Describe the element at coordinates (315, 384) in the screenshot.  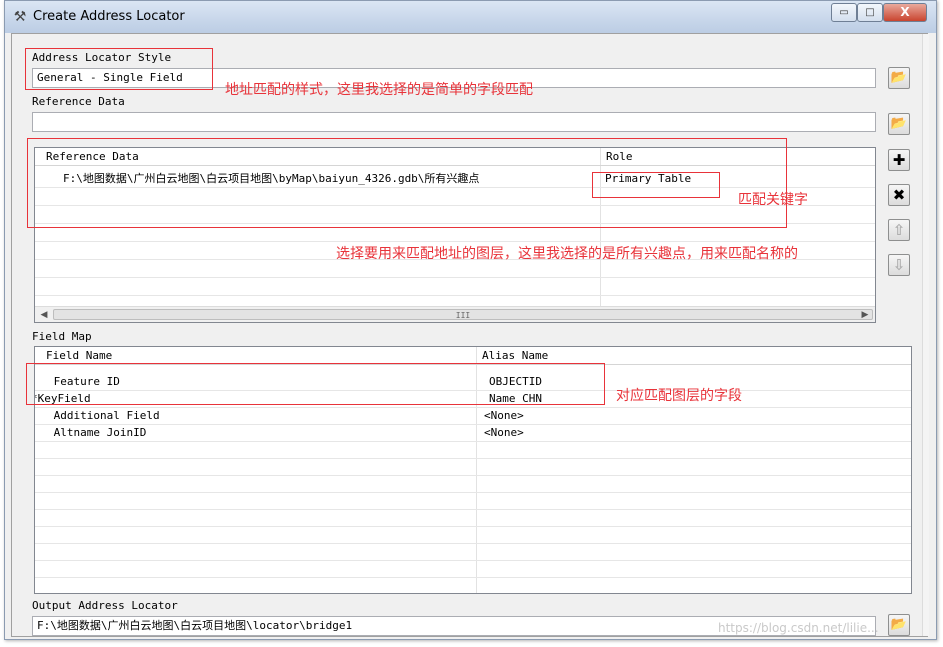
I see `annotation-box-fields` at that location.